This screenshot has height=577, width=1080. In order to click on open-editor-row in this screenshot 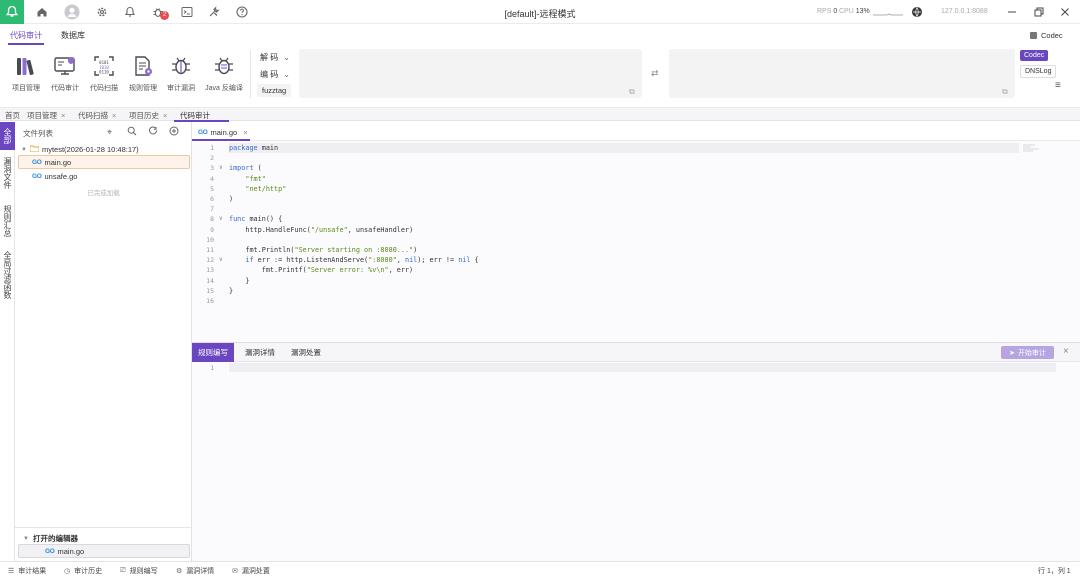, I will do `click(104, 551)`.